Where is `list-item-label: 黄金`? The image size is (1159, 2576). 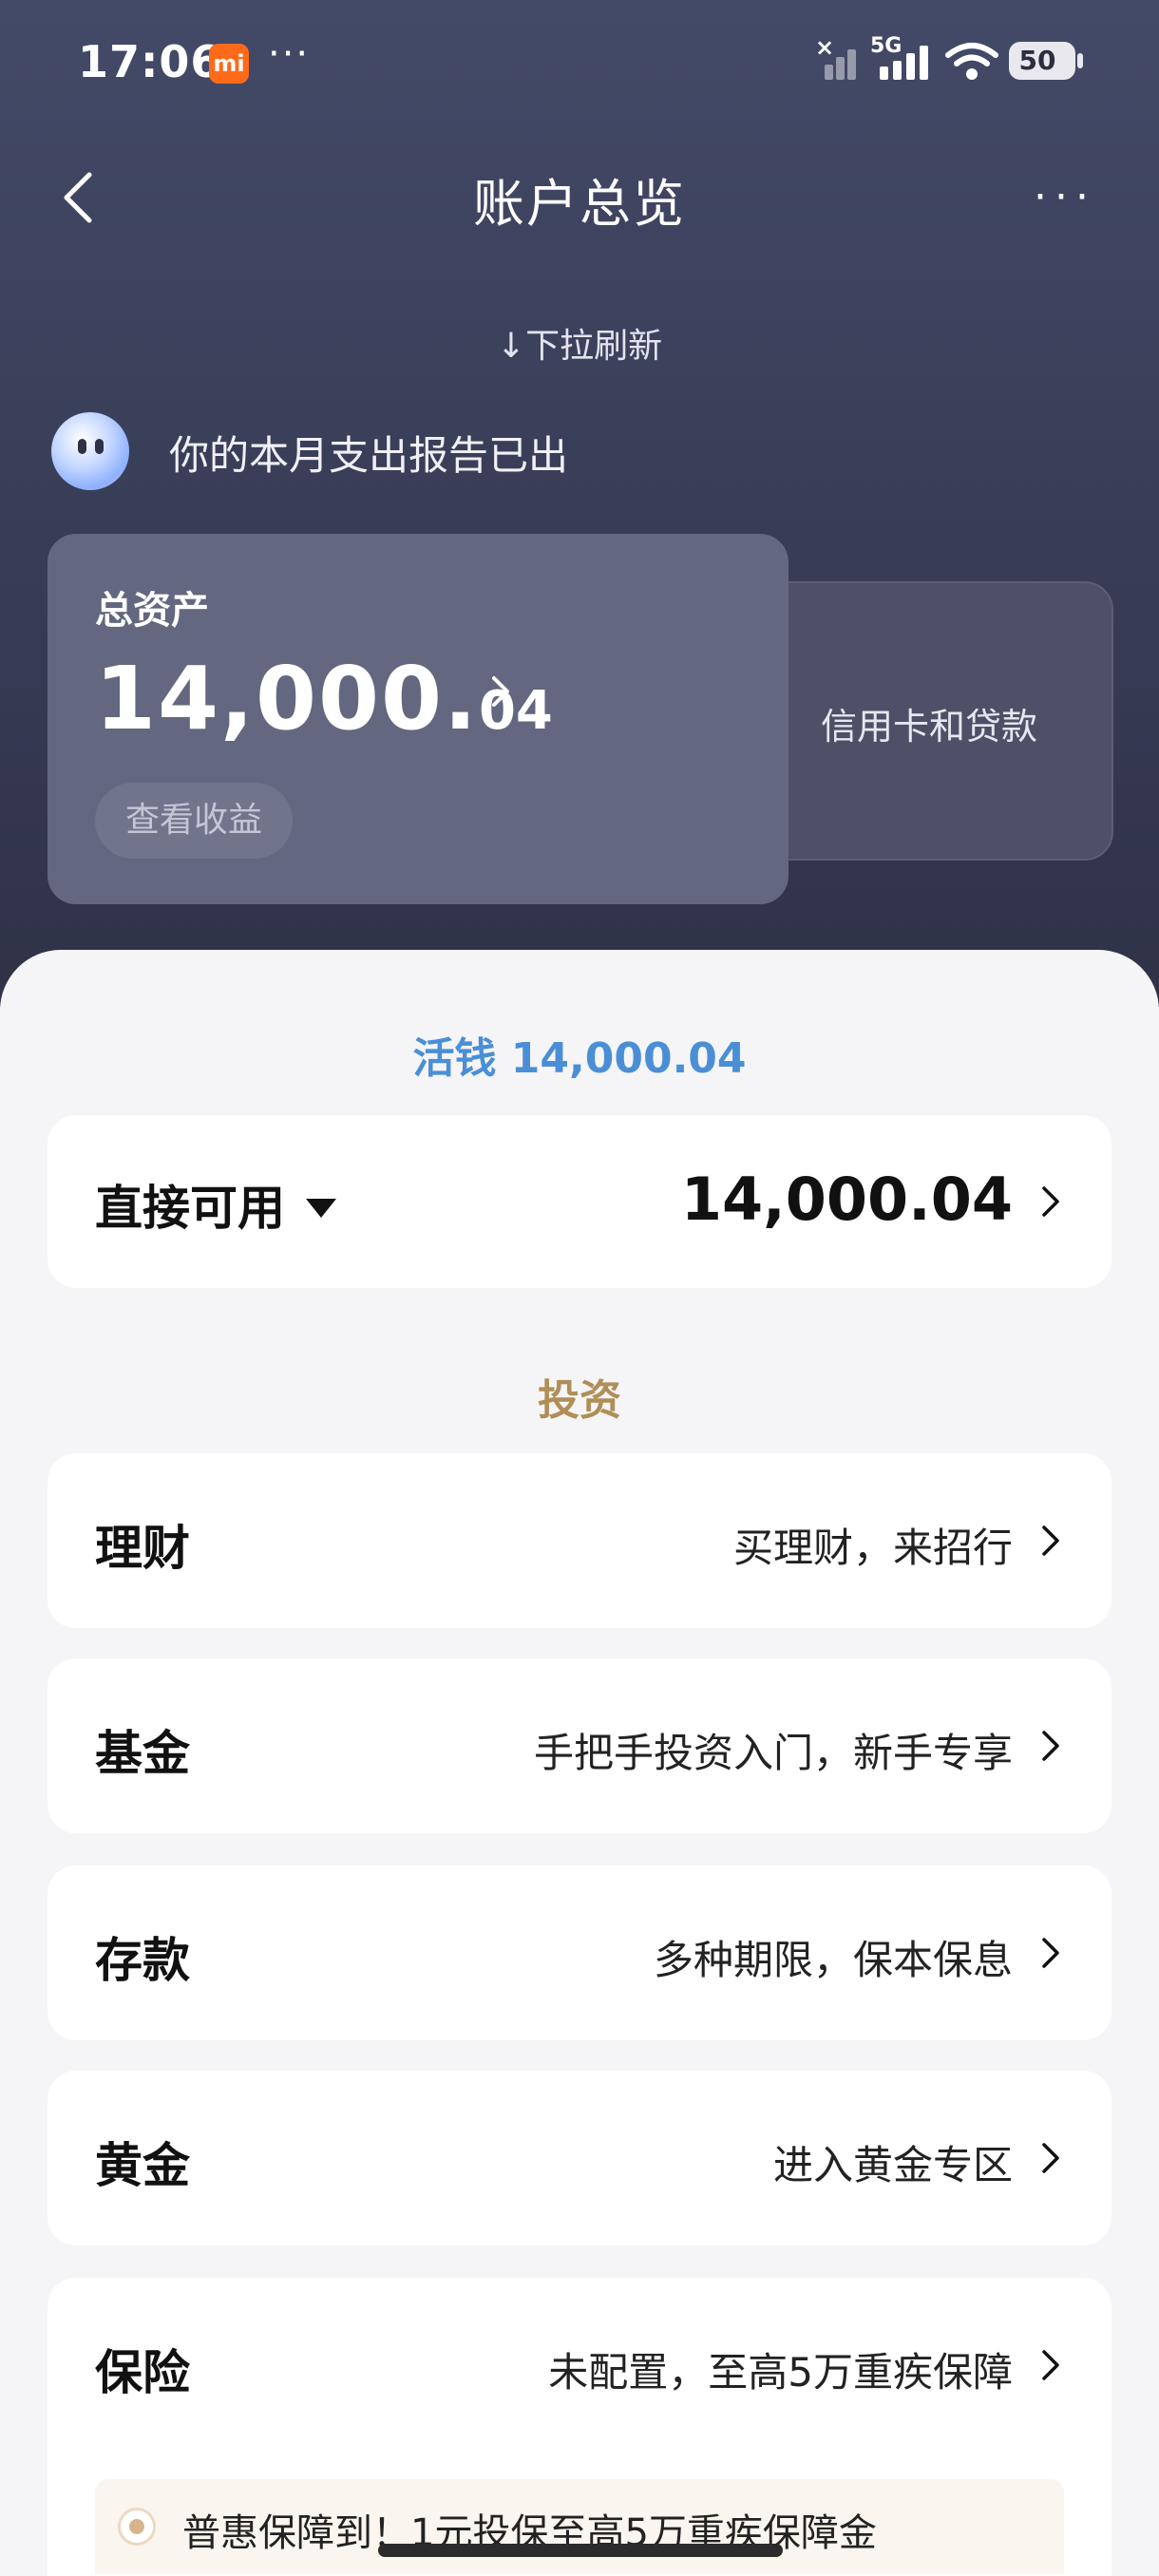
list-item-label: 黄金 is located at coordinates (142, 2165).